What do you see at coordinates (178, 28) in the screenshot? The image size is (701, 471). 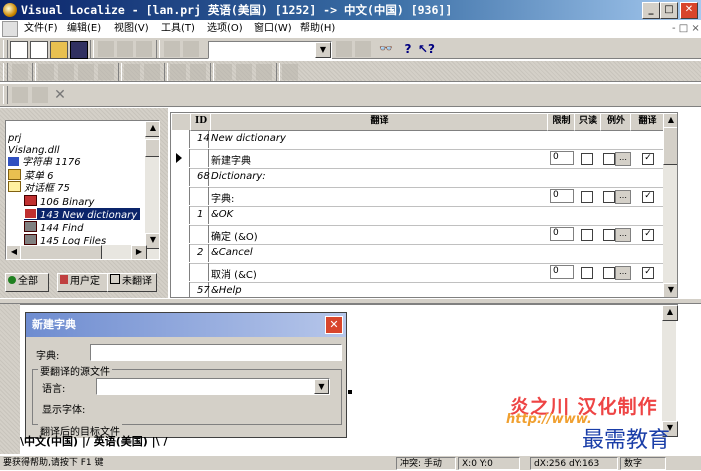 I see `menu-tools: 工具(T)` at bounding box center [178, 28].